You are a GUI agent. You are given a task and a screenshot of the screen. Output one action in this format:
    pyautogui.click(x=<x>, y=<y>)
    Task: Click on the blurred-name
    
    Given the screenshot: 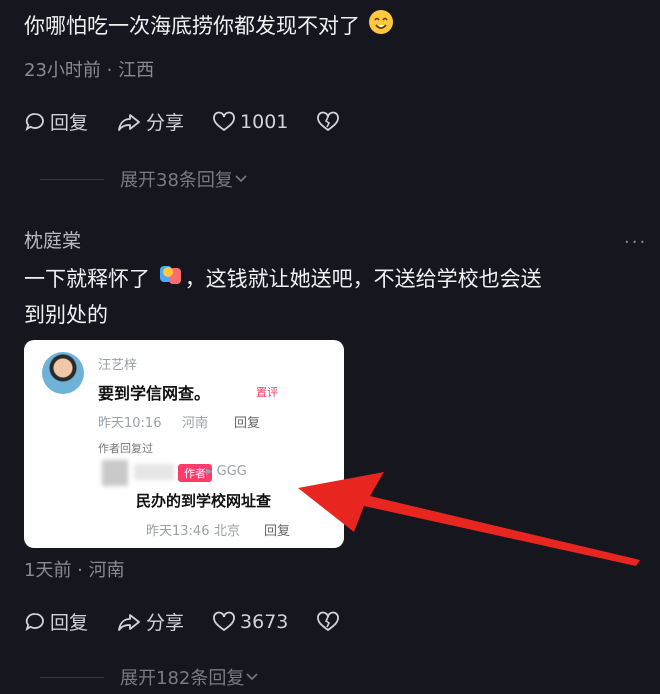 What is the action you would take?
    pyautogui.click(x=154, y=472)
    